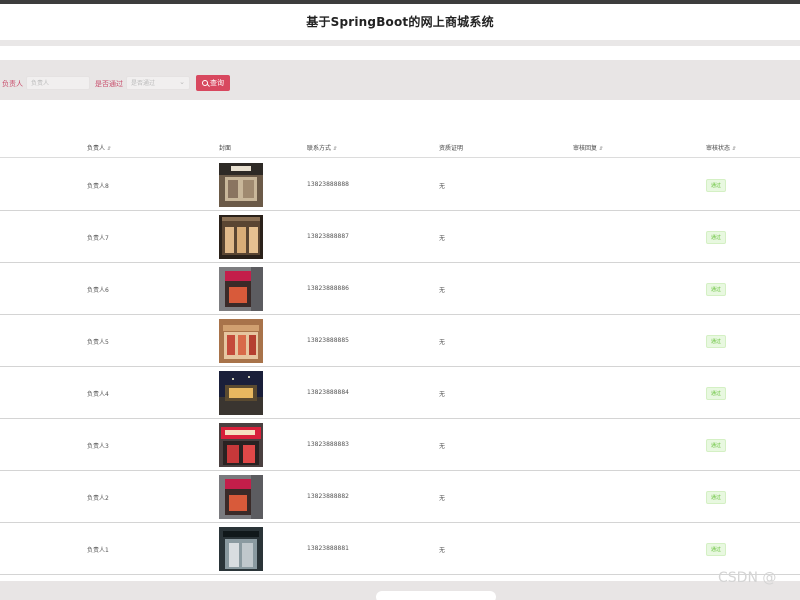 This screenshot has width=800, height=600. What do you see at coordinates (400, 289) in the screenshot?
I see `table-row: 负责人6 13823888886 无 通过` at bounding box center [400, 289].